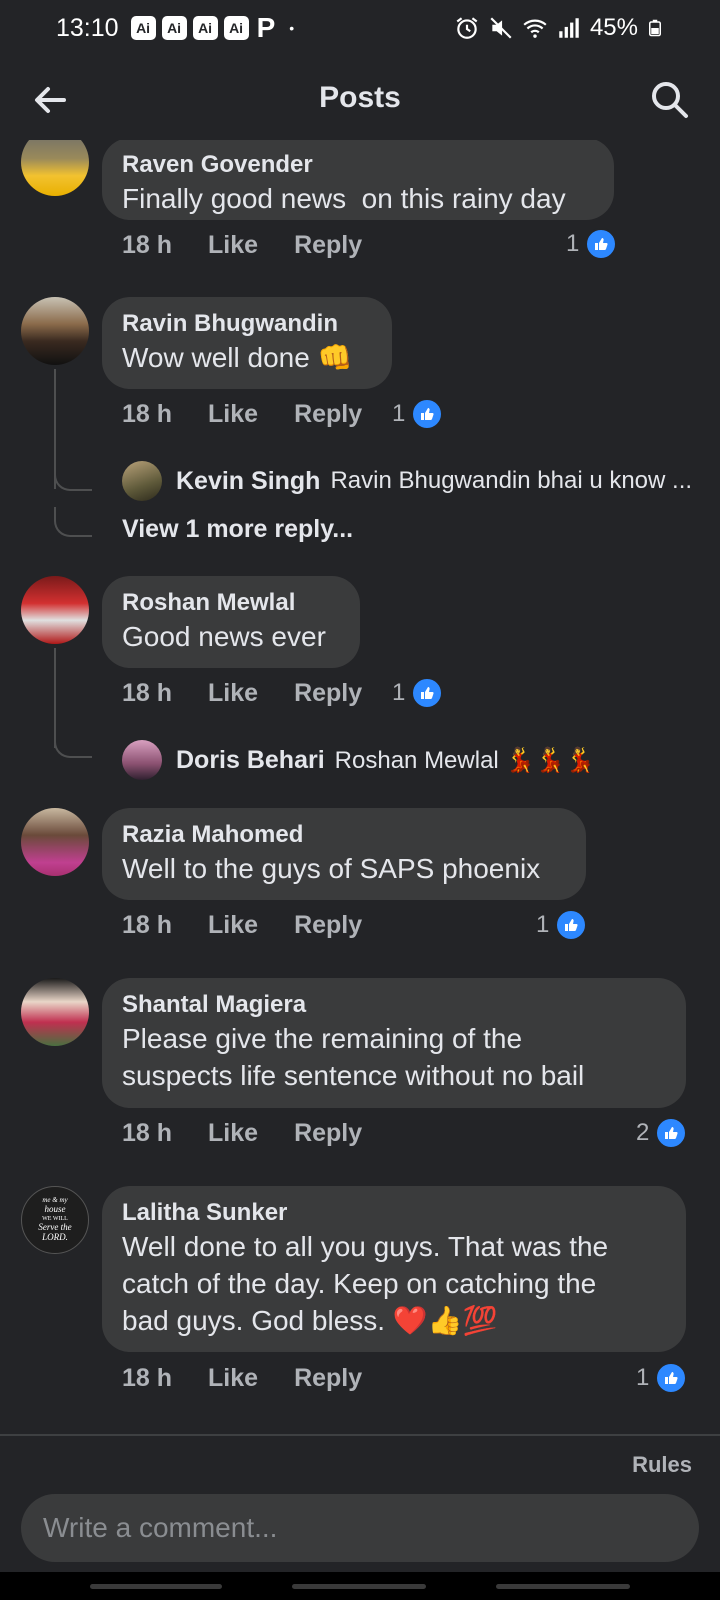 The height and width of the screenshot is (1600, 720). I want to click on reply-preview: Doris Behari Roshan Mewlal 💃💃💃, so click(412, 760).